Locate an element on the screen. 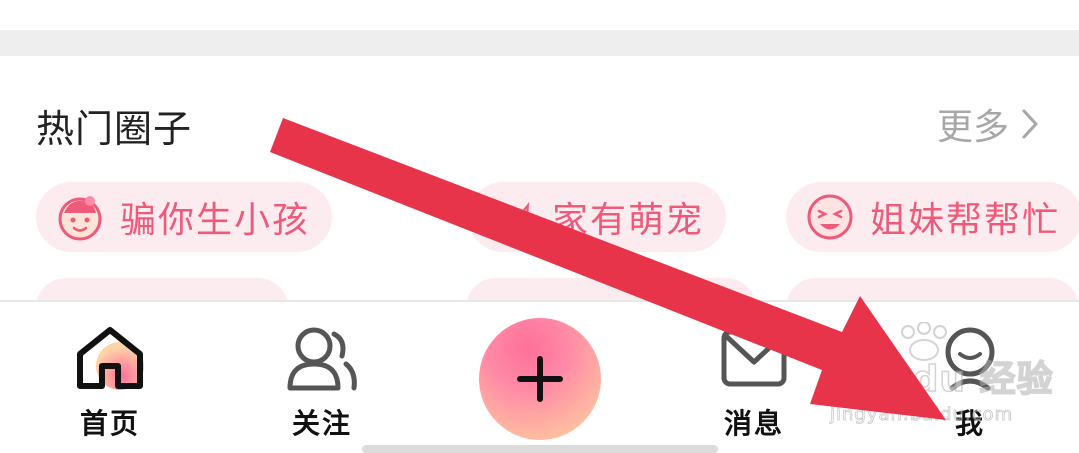 This screenshot has width=1079, height=453. tab-messages: 消息 is located at coordinates (754, 383).